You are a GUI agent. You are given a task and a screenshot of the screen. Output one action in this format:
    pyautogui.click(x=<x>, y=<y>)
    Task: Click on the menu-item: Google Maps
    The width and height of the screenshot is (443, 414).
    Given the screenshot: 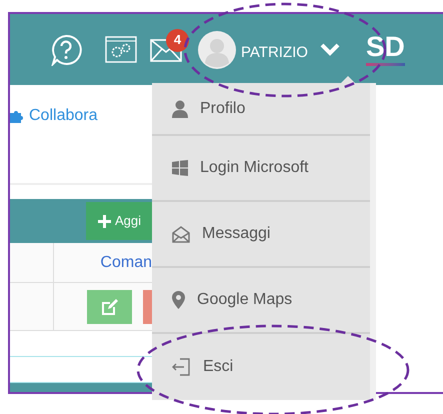 What is the action you would take?
    pyautogui.click(x=261, y=301)
    